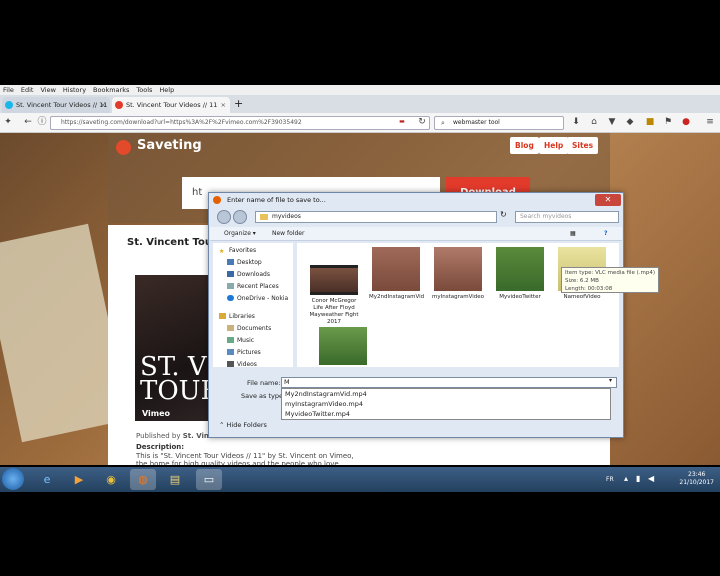 The height and width of the screenshot is (576, 720). I want to click on menu-tools: Tools, so click(144, 90).